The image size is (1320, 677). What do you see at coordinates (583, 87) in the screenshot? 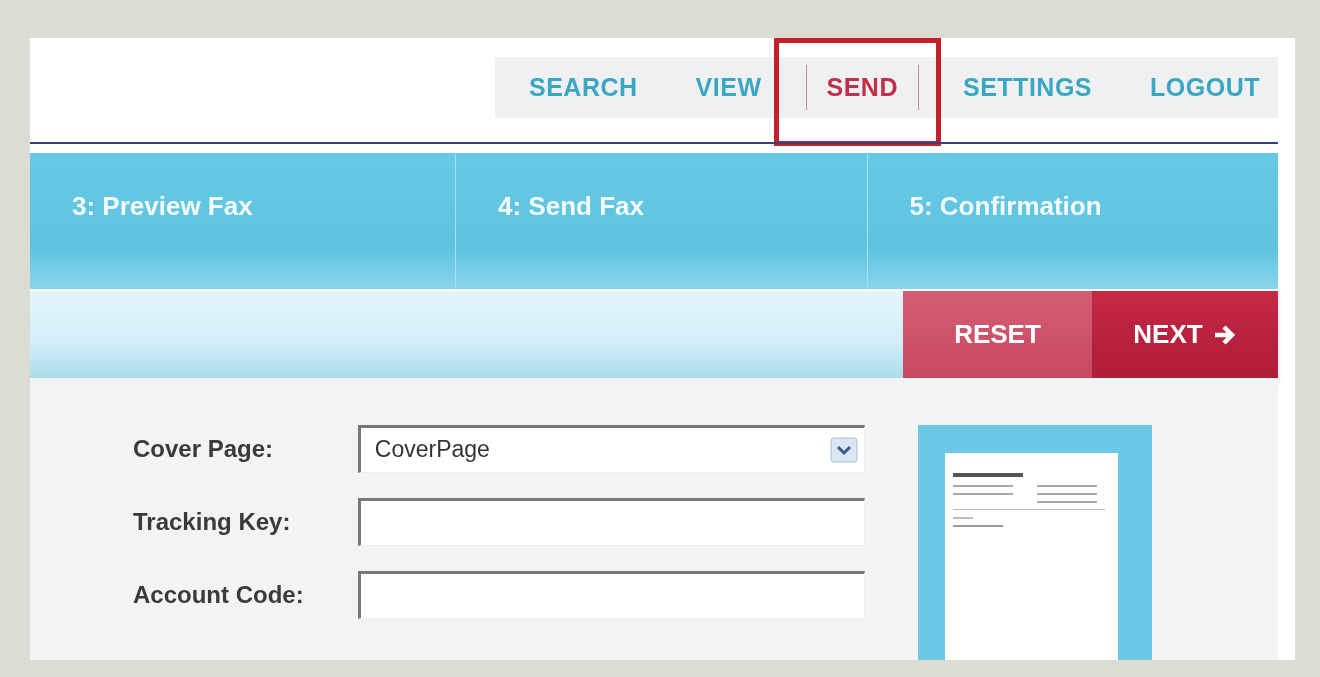
I see `nav-link: SEARCH` at bounding box center [583, 87].